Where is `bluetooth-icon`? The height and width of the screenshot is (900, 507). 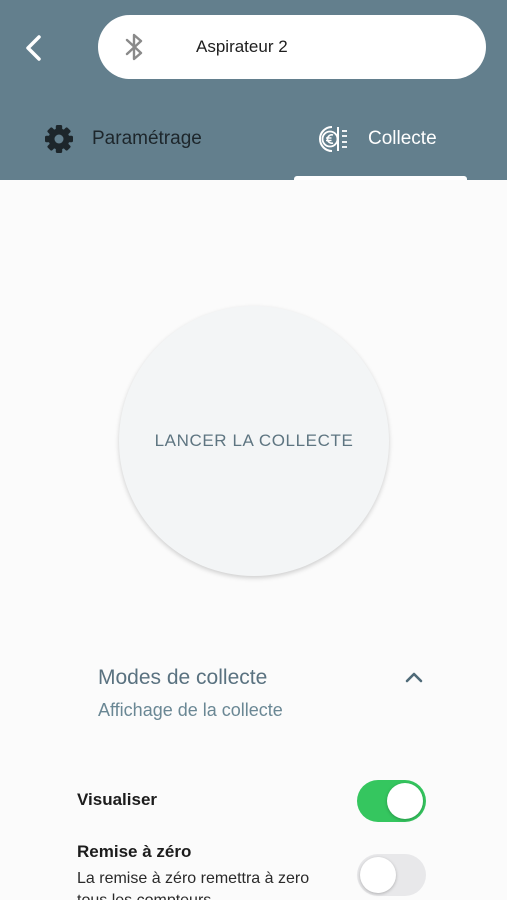 bluetooth-icon is located at coordinates (134, 47).